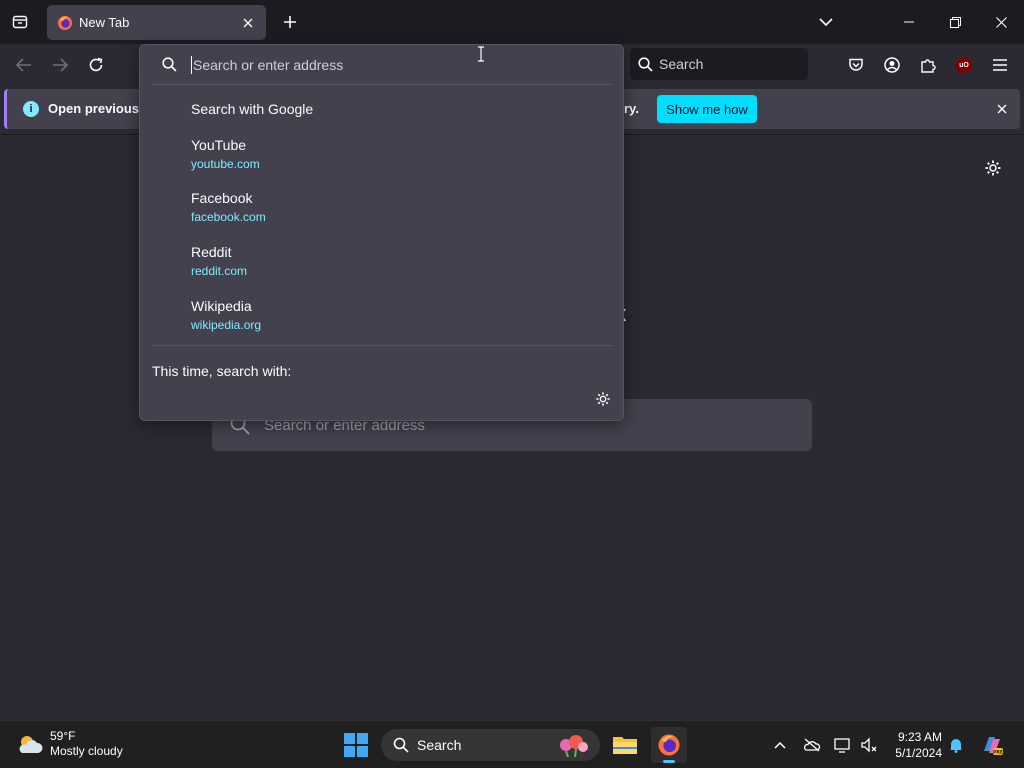 The width and height of the screenshot is (1024, 768). What do you see at coordinates (998, 753) in the screenshot?
I see `svg-text: PRE` at bounding box center [998, 753].